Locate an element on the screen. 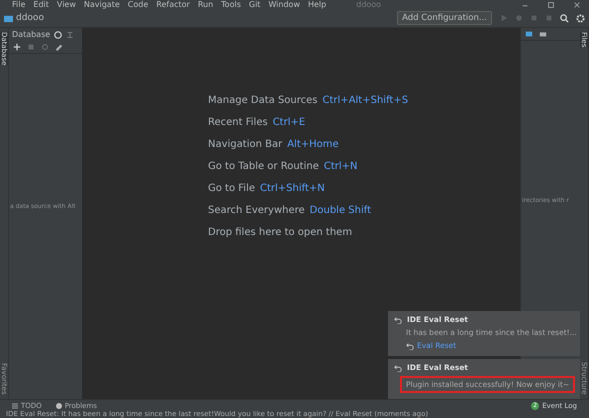 The height and width of the screenshot is (418, 589). menu-item: Tools is located at coordinates (231, 4).